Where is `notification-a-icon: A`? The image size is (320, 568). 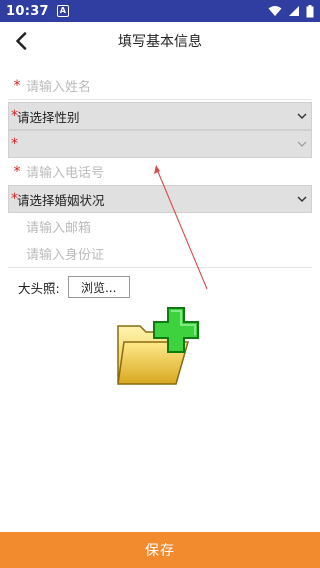 notification-a-icon: A is located at coordinates (62, 11).